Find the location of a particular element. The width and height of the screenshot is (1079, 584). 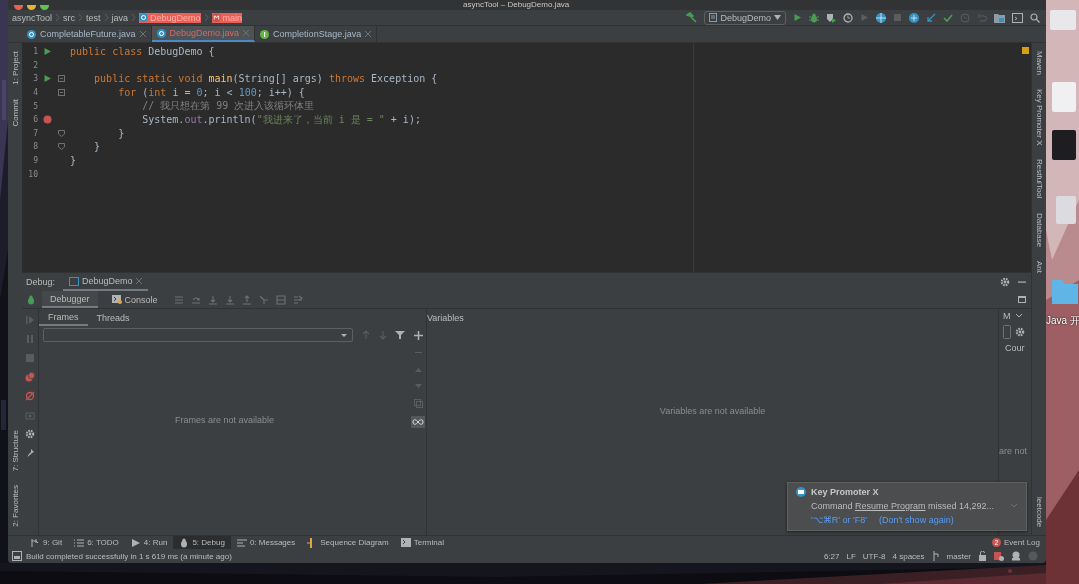

panel-tab: Debugger is located at coordinates (70, 299).